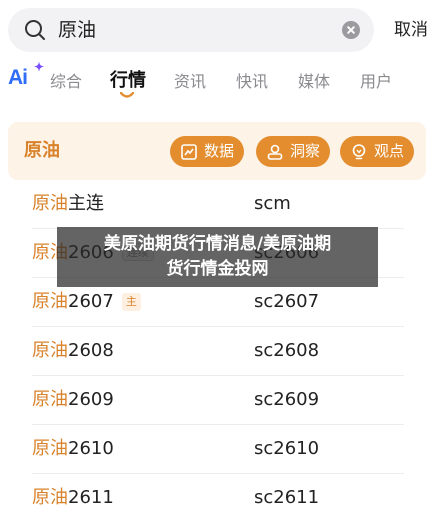 The width and height of the screenshot is (436, 516). I want to click on contract-name: 原油2611, so click(73, 495).